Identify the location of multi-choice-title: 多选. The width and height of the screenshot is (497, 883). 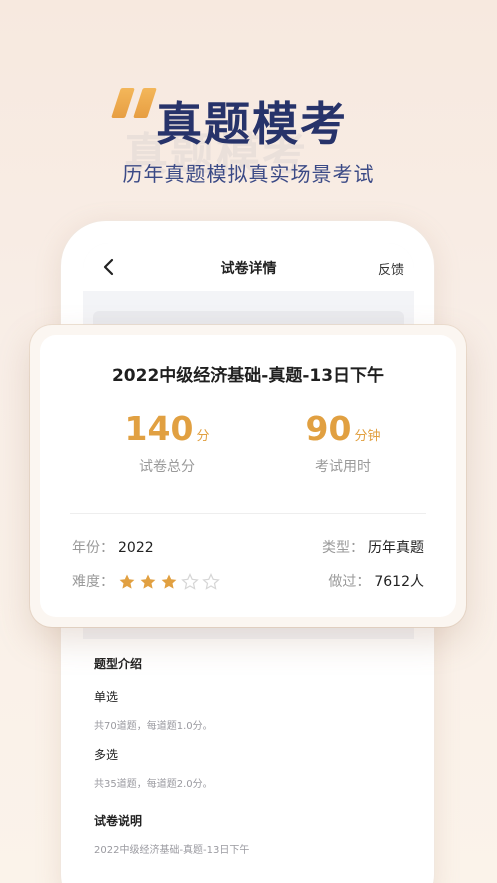
(106, 755).